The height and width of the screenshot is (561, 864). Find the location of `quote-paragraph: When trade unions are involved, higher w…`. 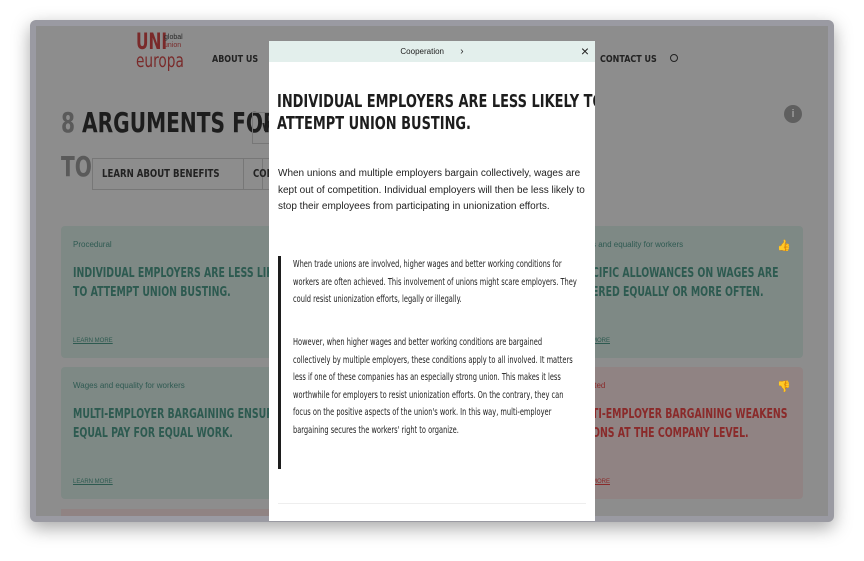

quote-paragraph: When trade unions are involved, higher w… is located at coordinates (435, 282).